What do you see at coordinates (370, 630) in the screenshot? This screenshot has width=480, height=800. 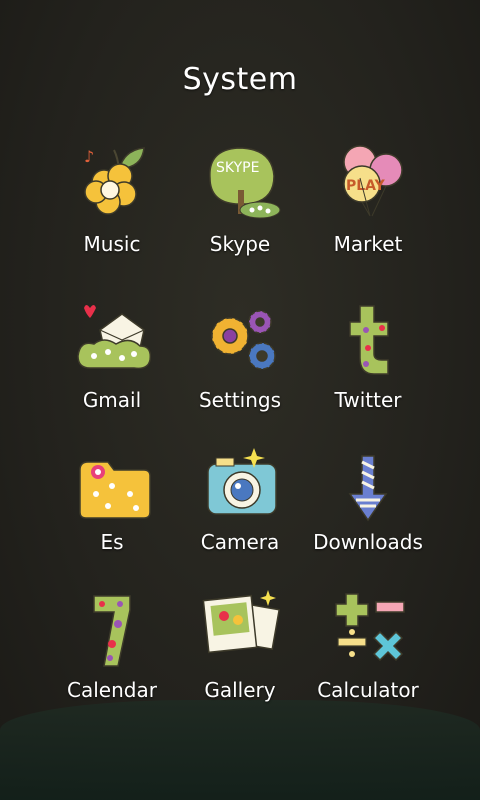 I see `calculator-icon` at bounding box center [370, 630].